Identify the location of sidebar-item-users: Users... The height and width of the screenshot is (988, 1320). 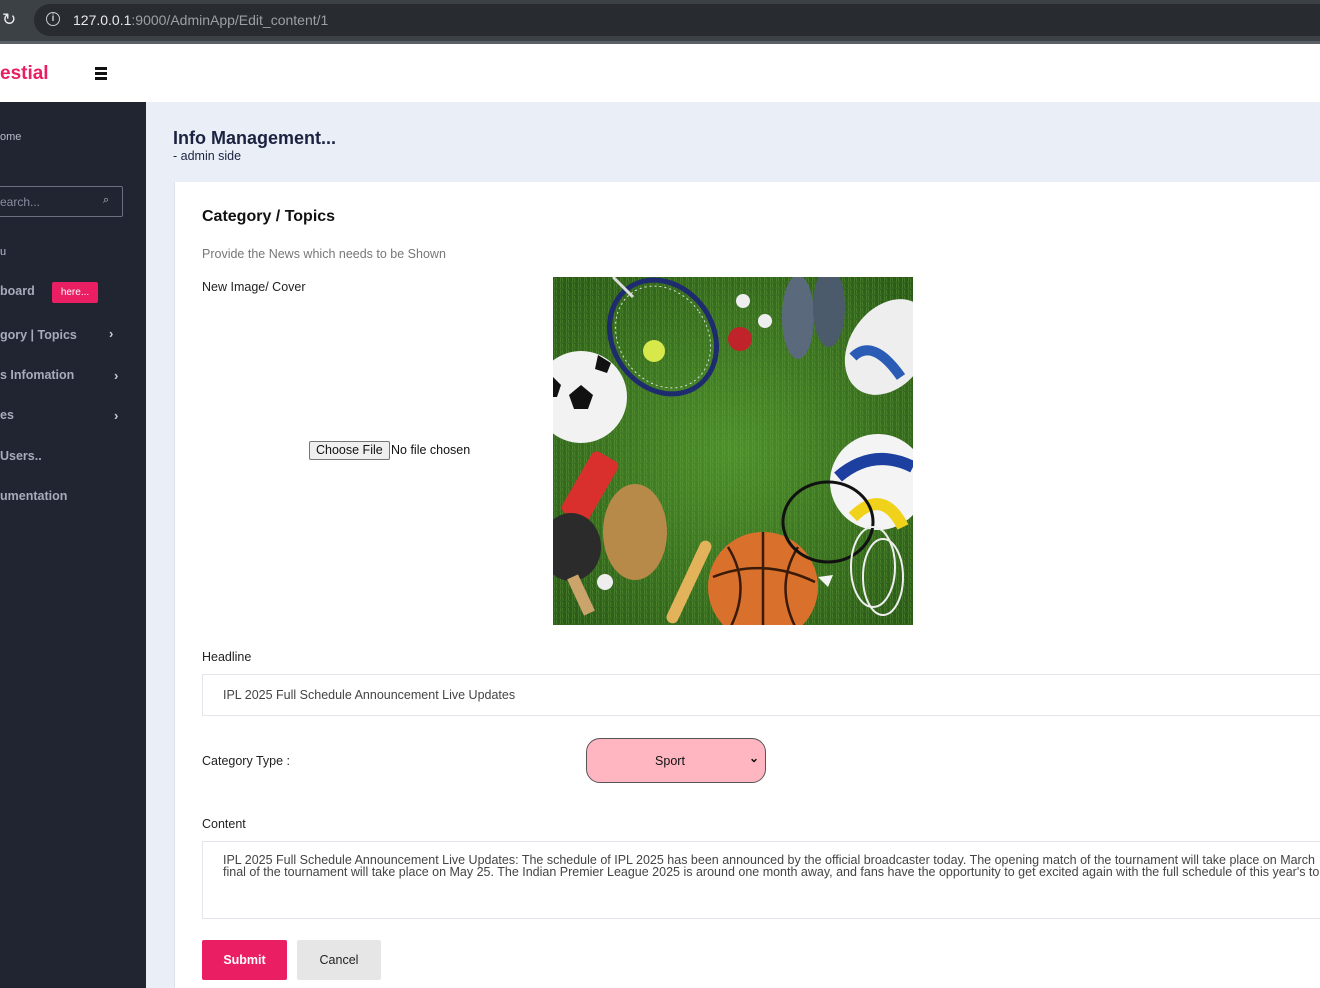
(21, 456).